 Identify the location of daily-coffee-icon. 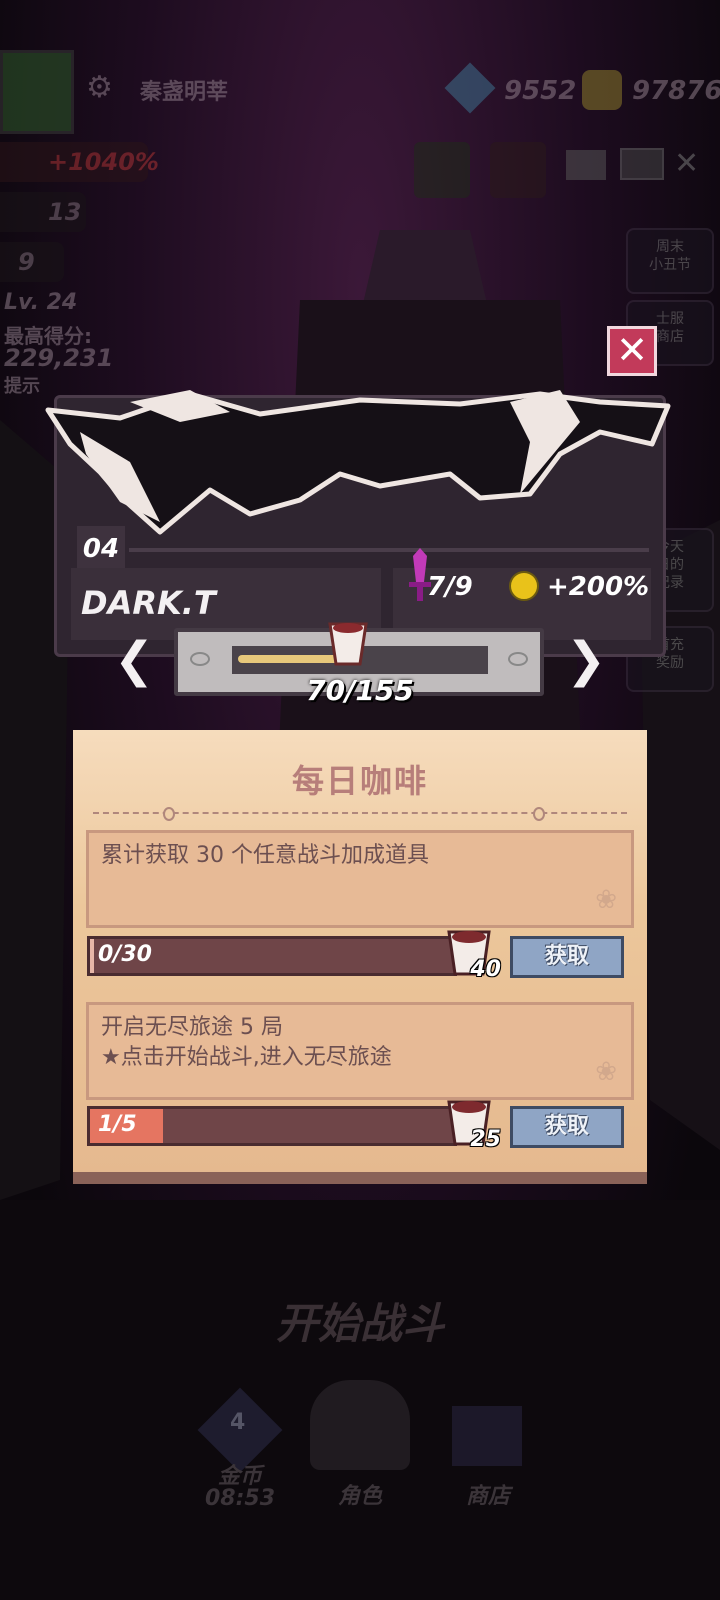
(518, 170).